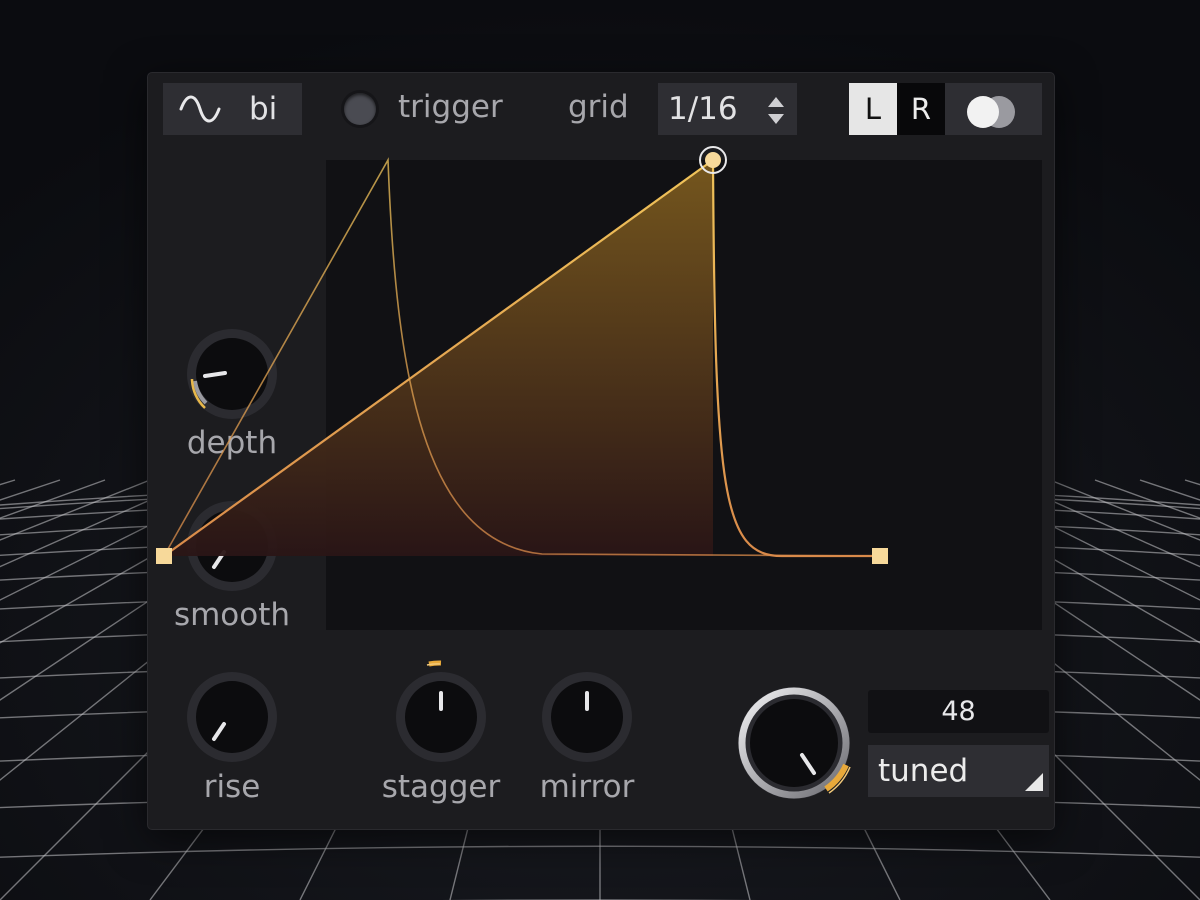  Describe the element at coordinates (441, 711) in the screenshot. I see `stagger-knob` at that location.